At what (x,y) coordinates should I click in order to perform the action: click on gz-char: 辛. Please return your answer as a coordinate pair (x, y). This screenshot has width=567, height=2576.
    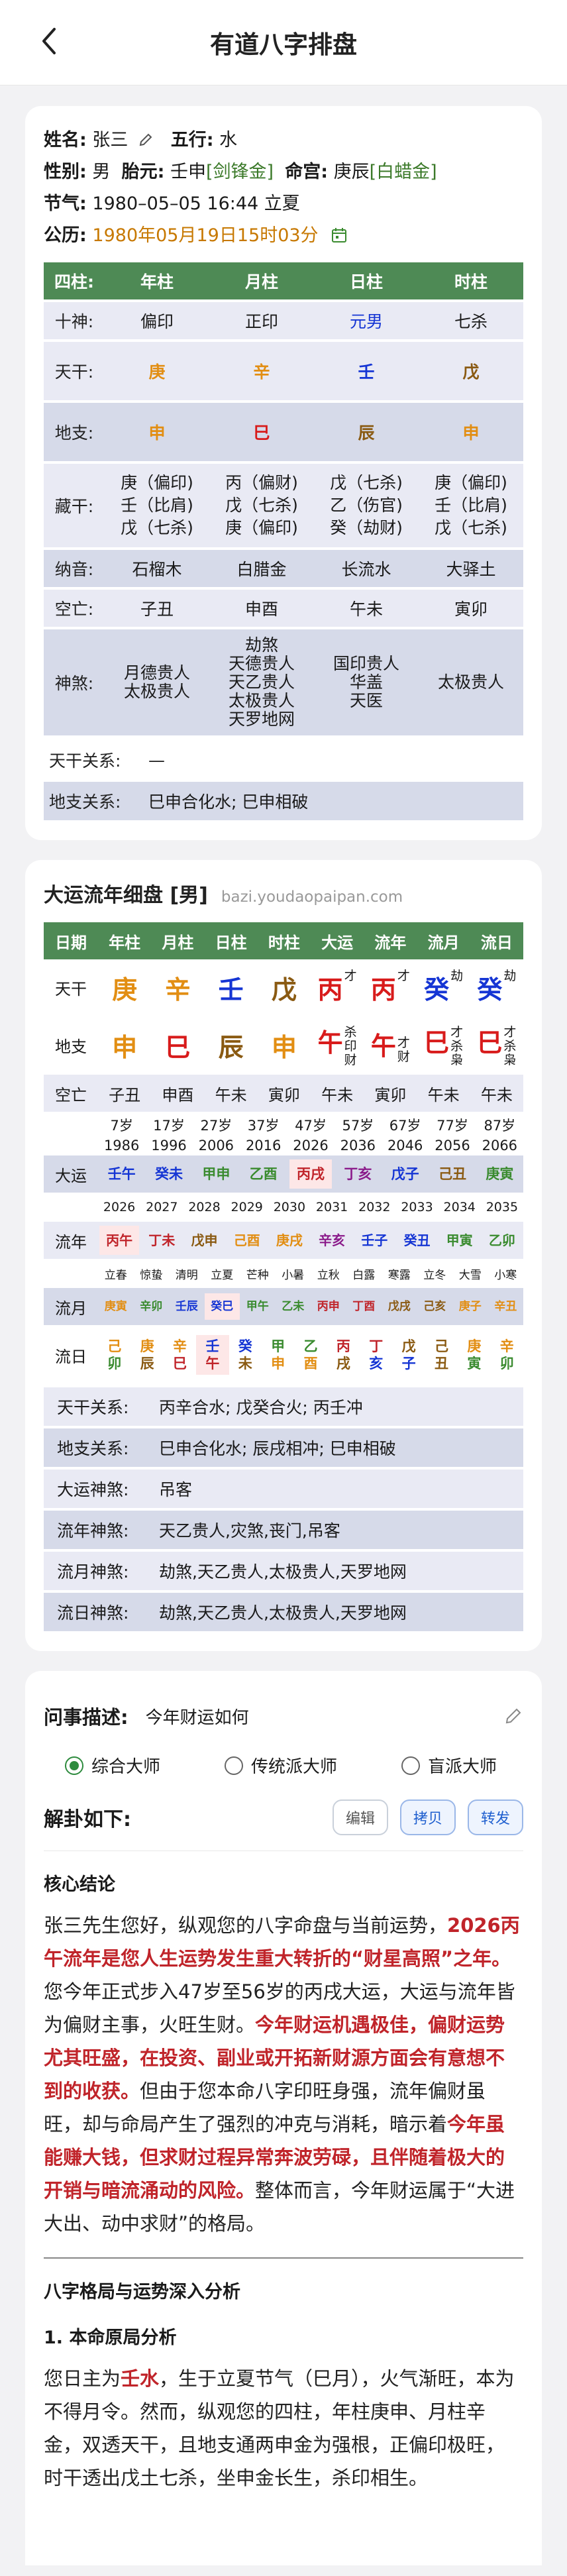
    Looking at the image, I should click on (178, 989).